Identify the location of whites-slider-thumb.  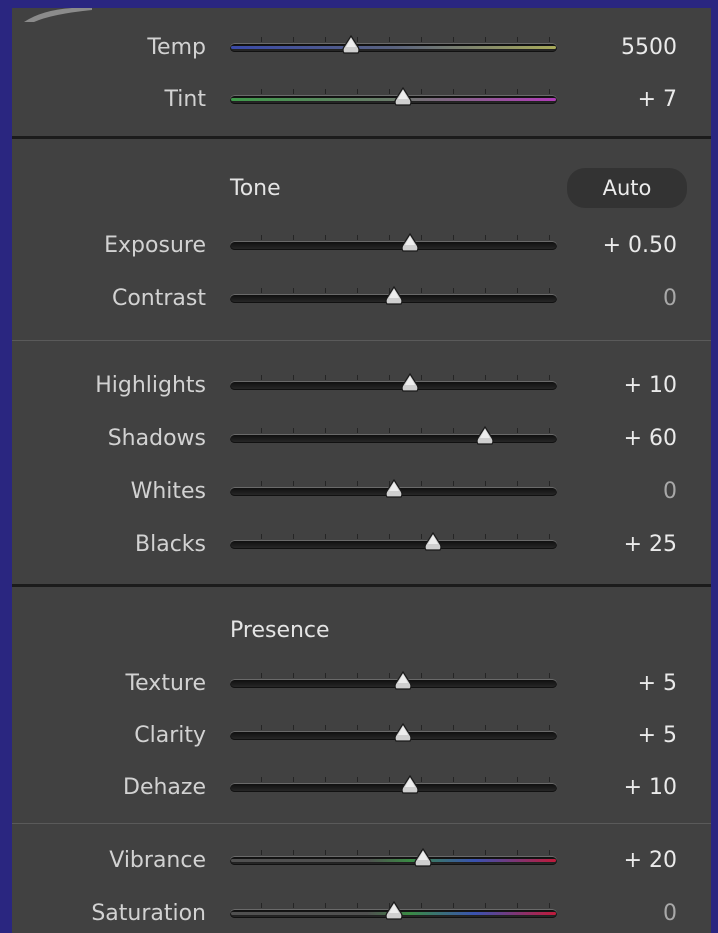
(394, 489).